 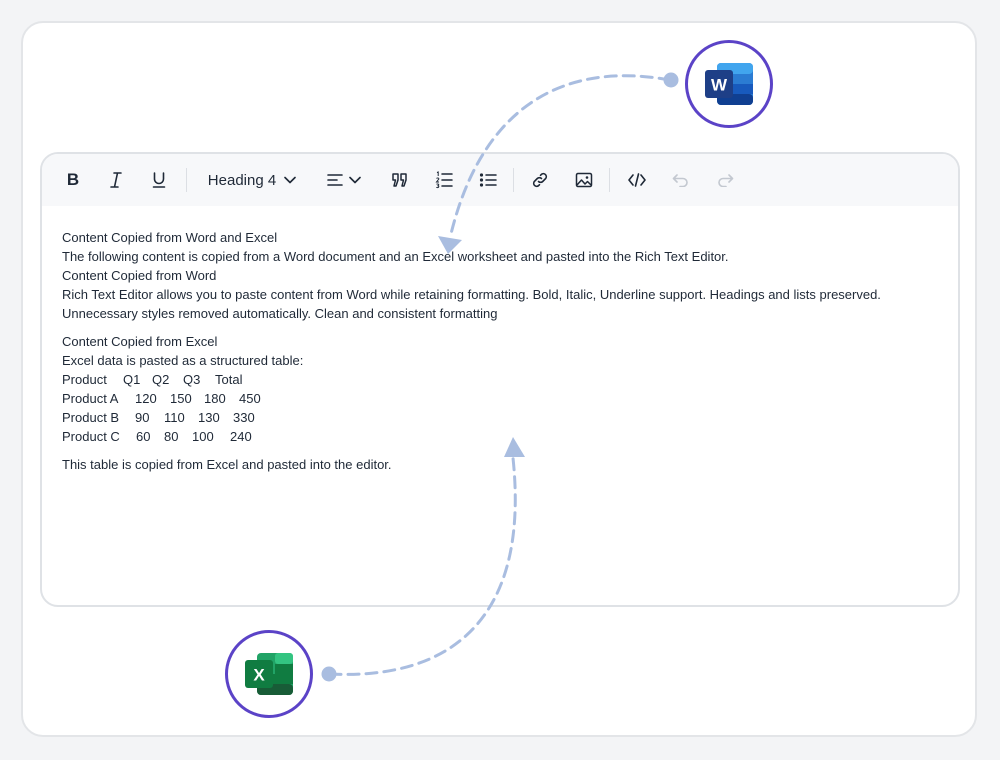 I want to click on link-icon, so click(x=540, y=180).